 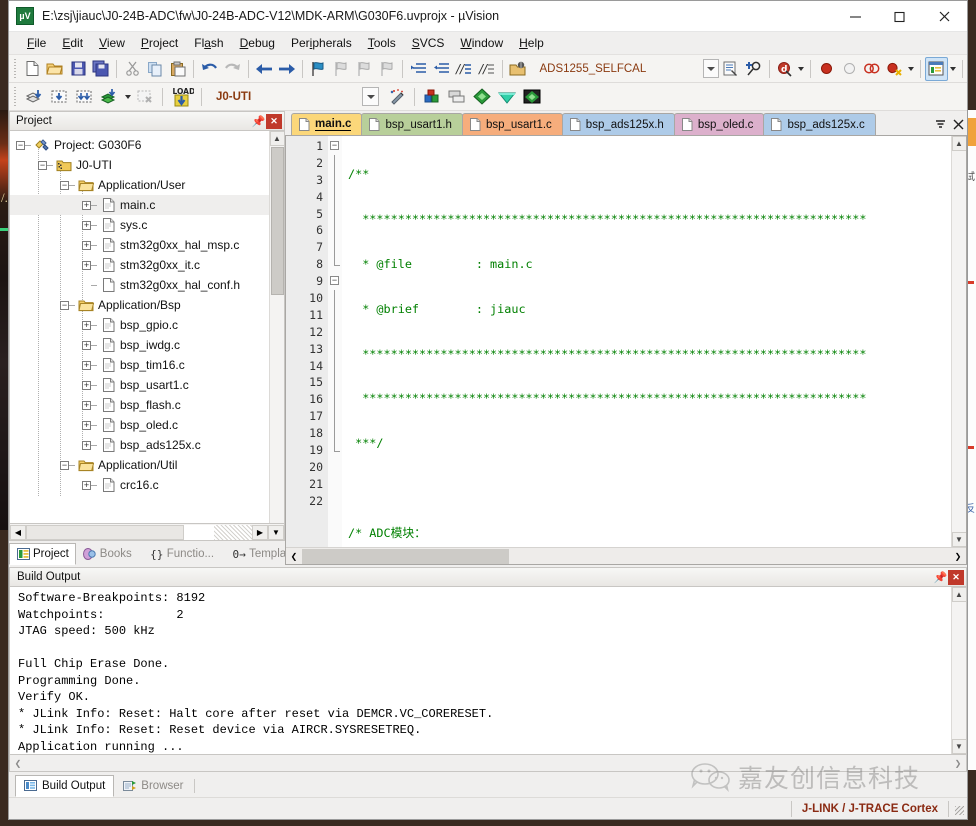 I want to click on pack-installer-icon, so click(x=481, y=97).